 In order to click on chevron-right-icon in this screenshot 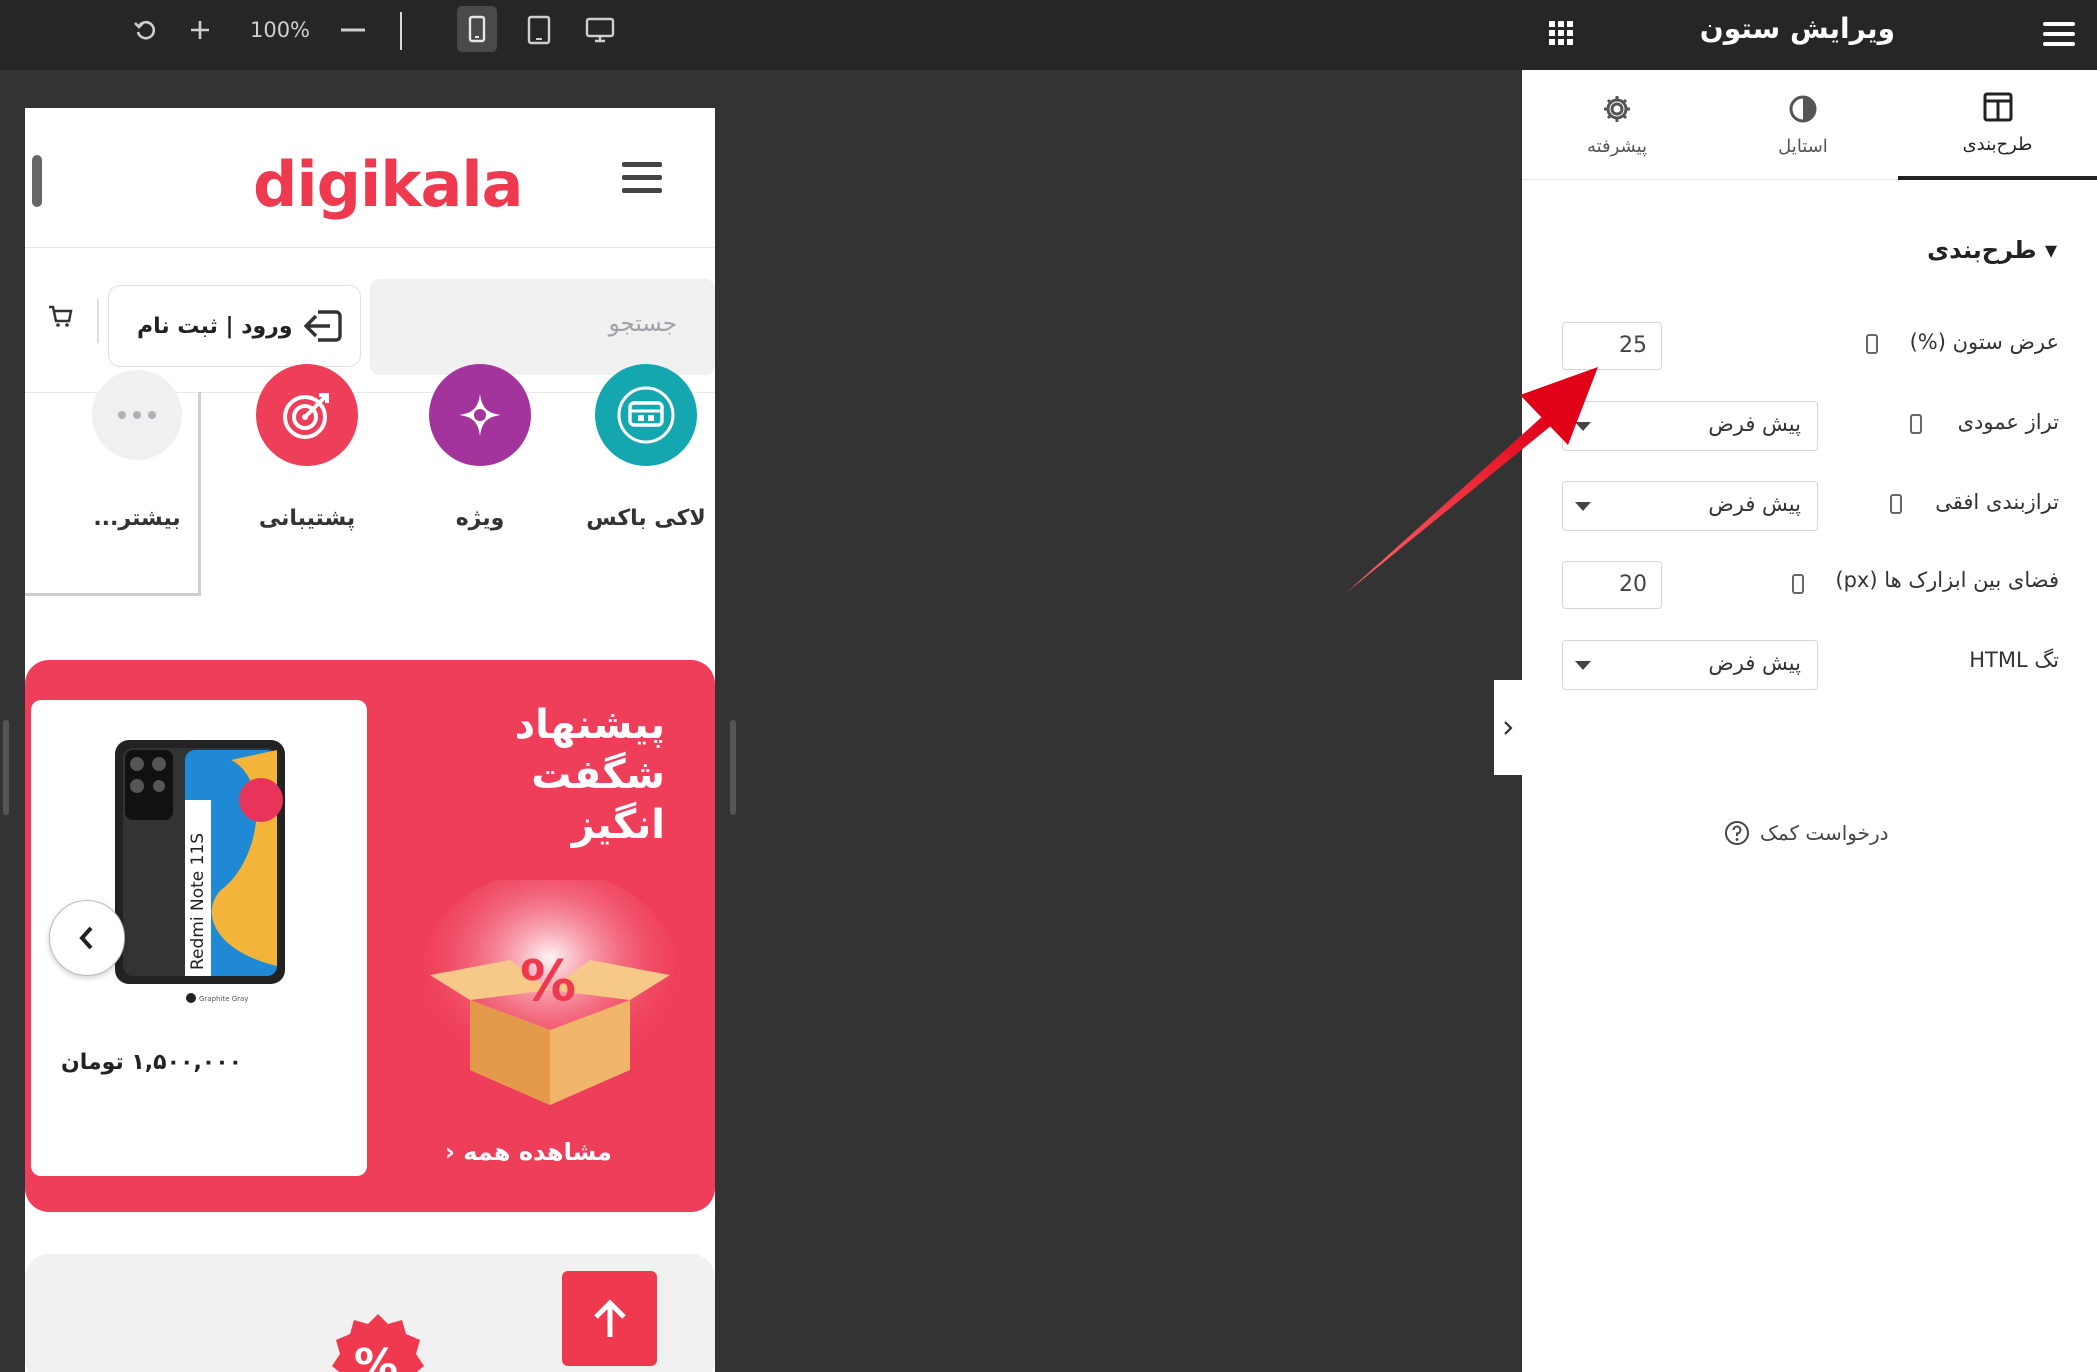, I will do `click(1508, 727)`.